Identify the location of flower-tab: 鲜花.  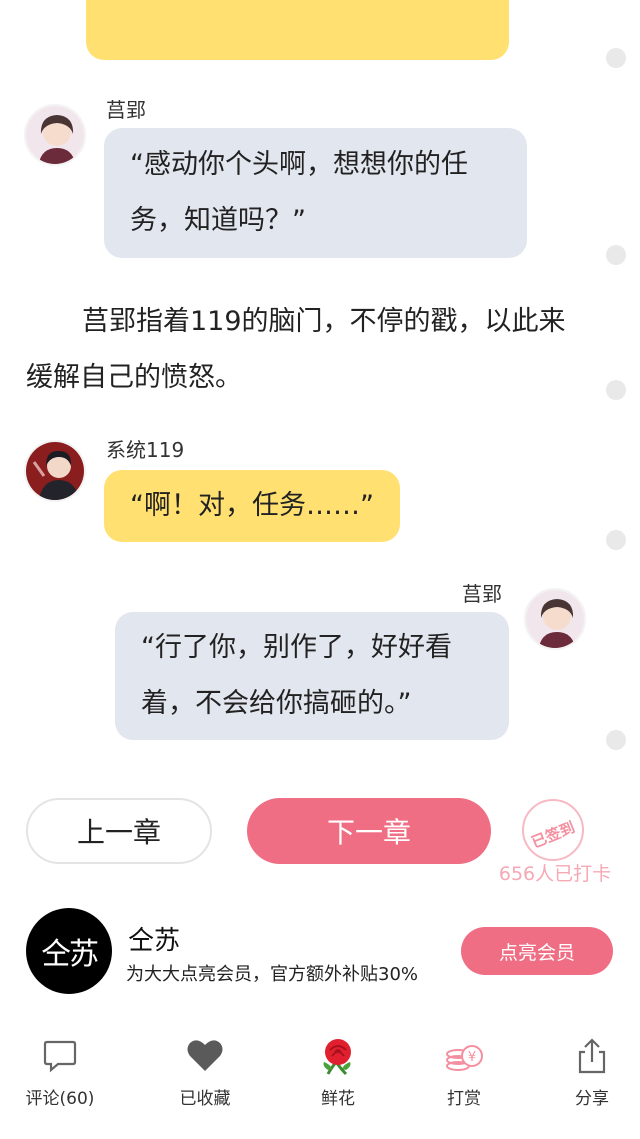
(338, 1076).